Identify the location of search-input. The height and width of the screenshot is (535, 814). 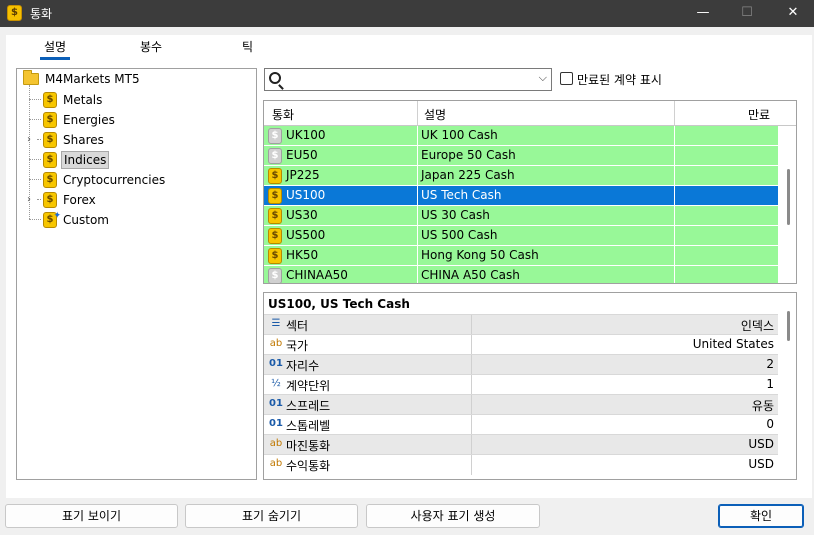
(407, 79).